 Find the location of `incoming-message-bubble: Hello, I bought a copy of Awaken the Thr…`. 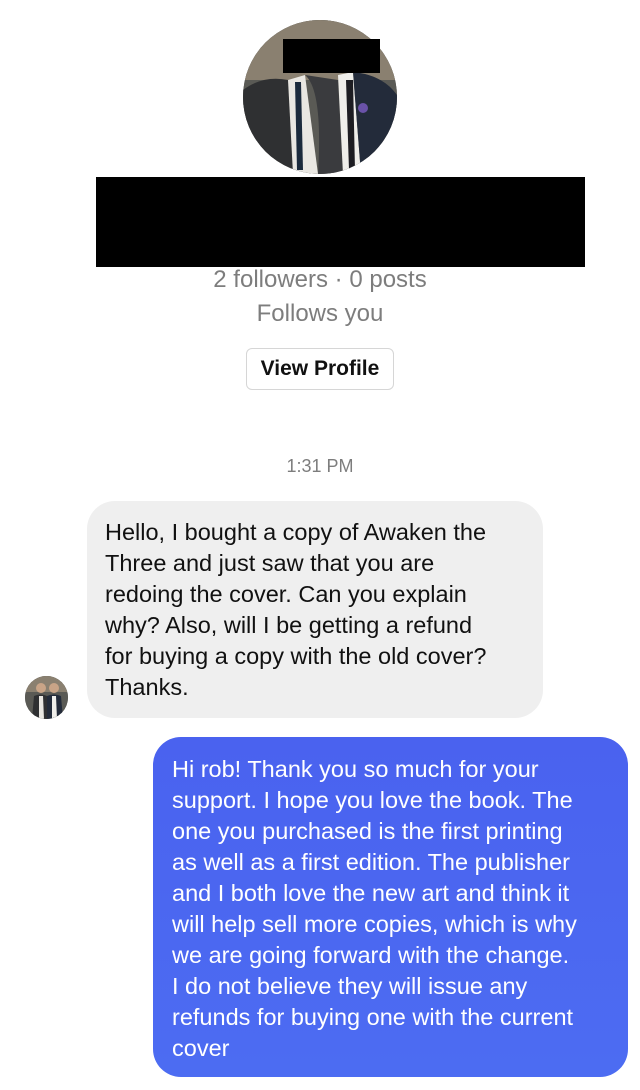

incoming-message-bubble: Hello, I bought a copy of Awaken the Thr… is located at coordinates (315, 609).